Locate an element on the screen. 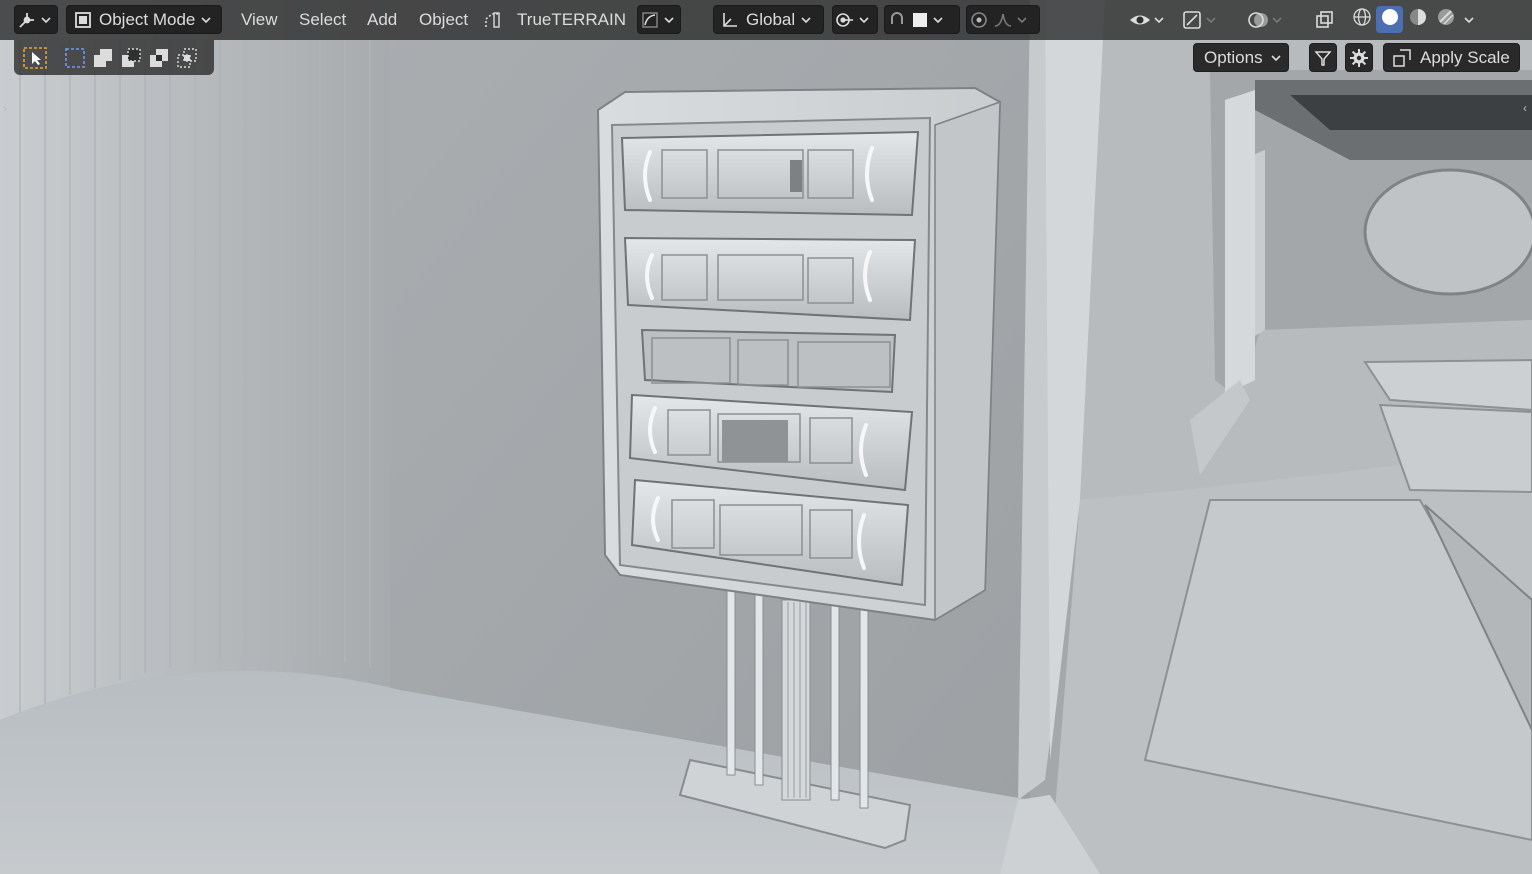  pivot-point-icon is located at coordinates (845, 20).